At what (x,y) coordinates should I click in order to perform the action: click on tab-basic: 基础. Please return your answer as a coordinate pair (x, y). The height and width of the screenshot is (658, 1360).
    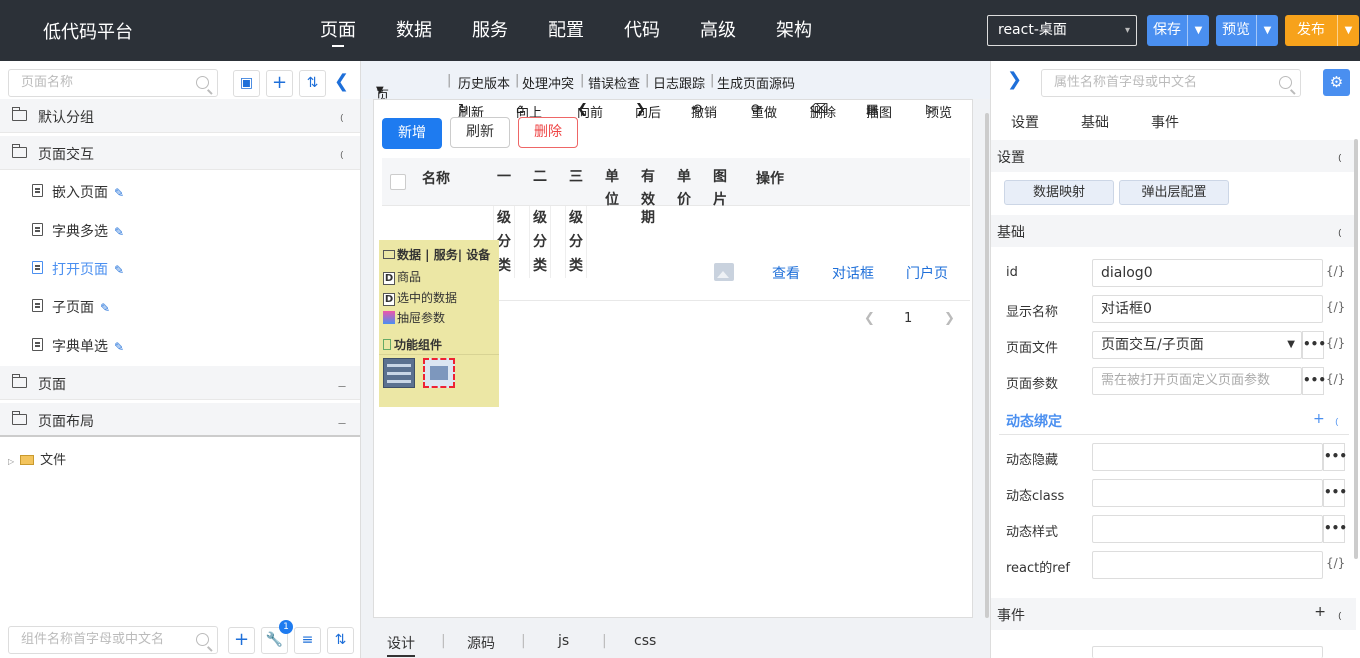
    Looking at the image, I should click on (1095, 122).